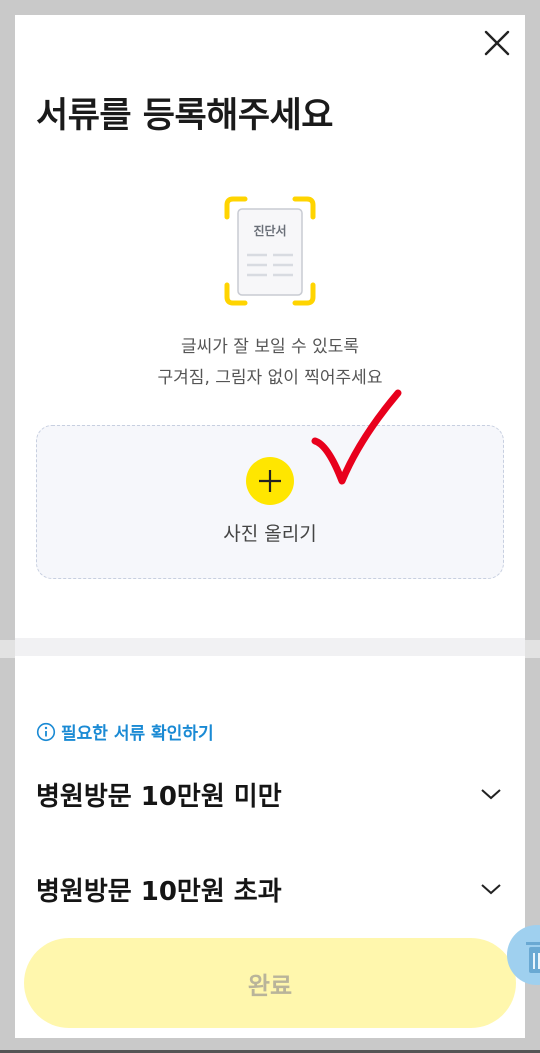 This screenshot has width=540, height=1053. I want to click on upload-photo-button: 사진 올리기, so click(270, 502).